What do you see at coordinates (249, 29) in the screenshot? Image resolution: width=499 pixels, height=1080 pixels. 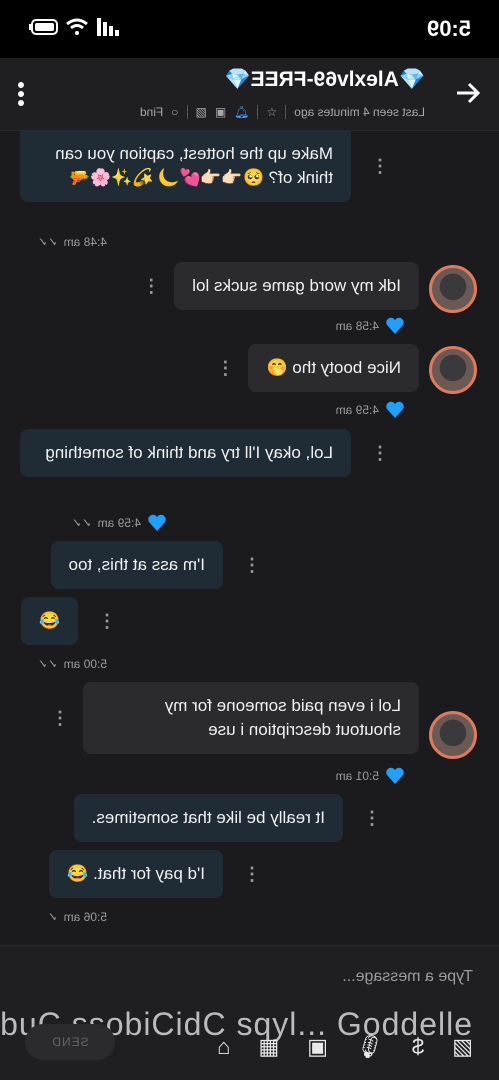 I see `status-bar: 5:09` at bounding box center [249, 29].